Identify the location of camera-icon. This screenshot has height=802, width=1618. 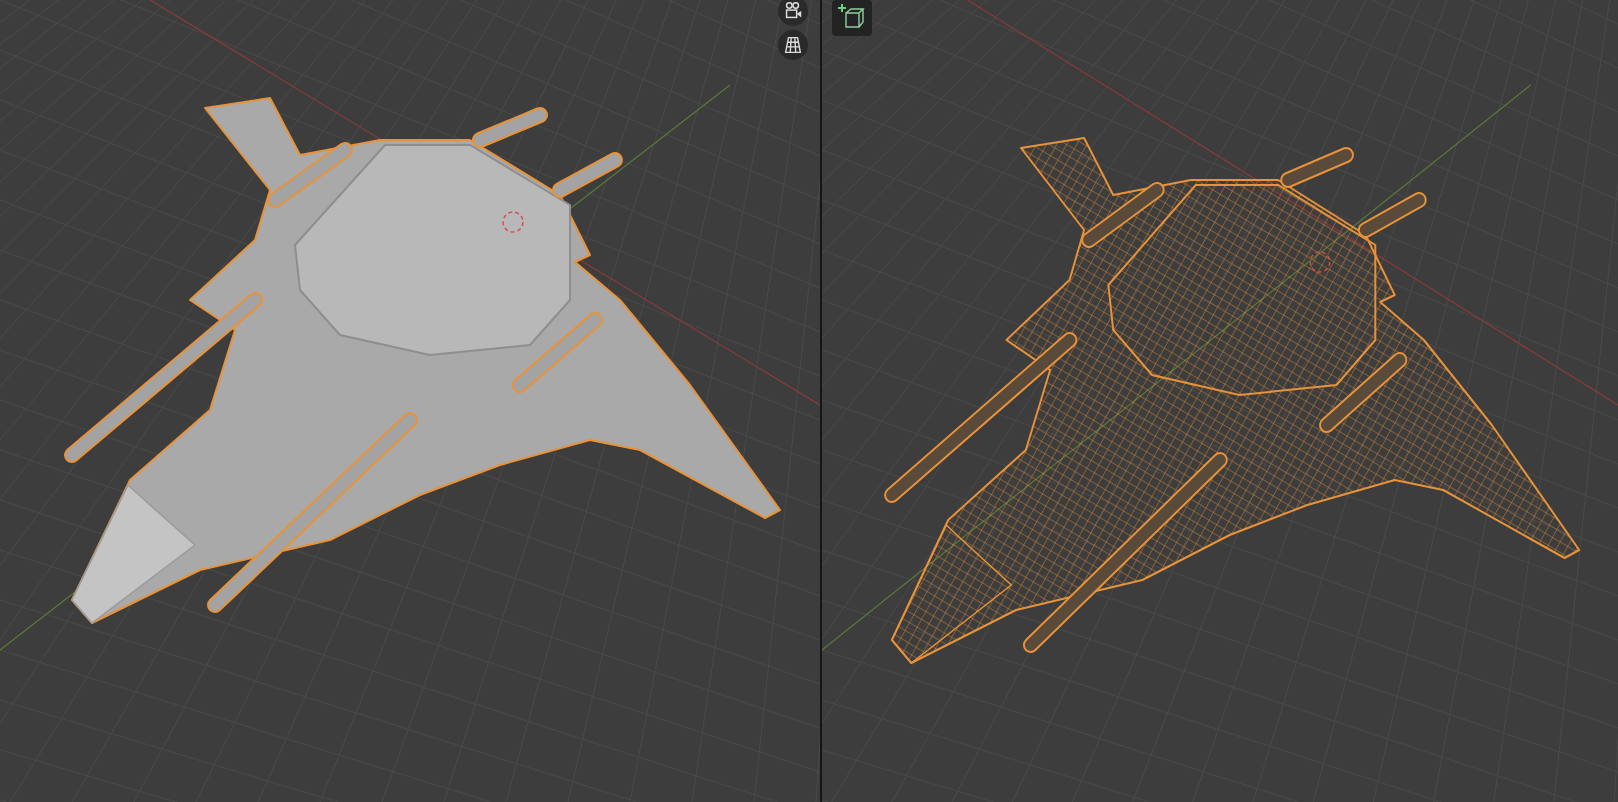
(793, 13).